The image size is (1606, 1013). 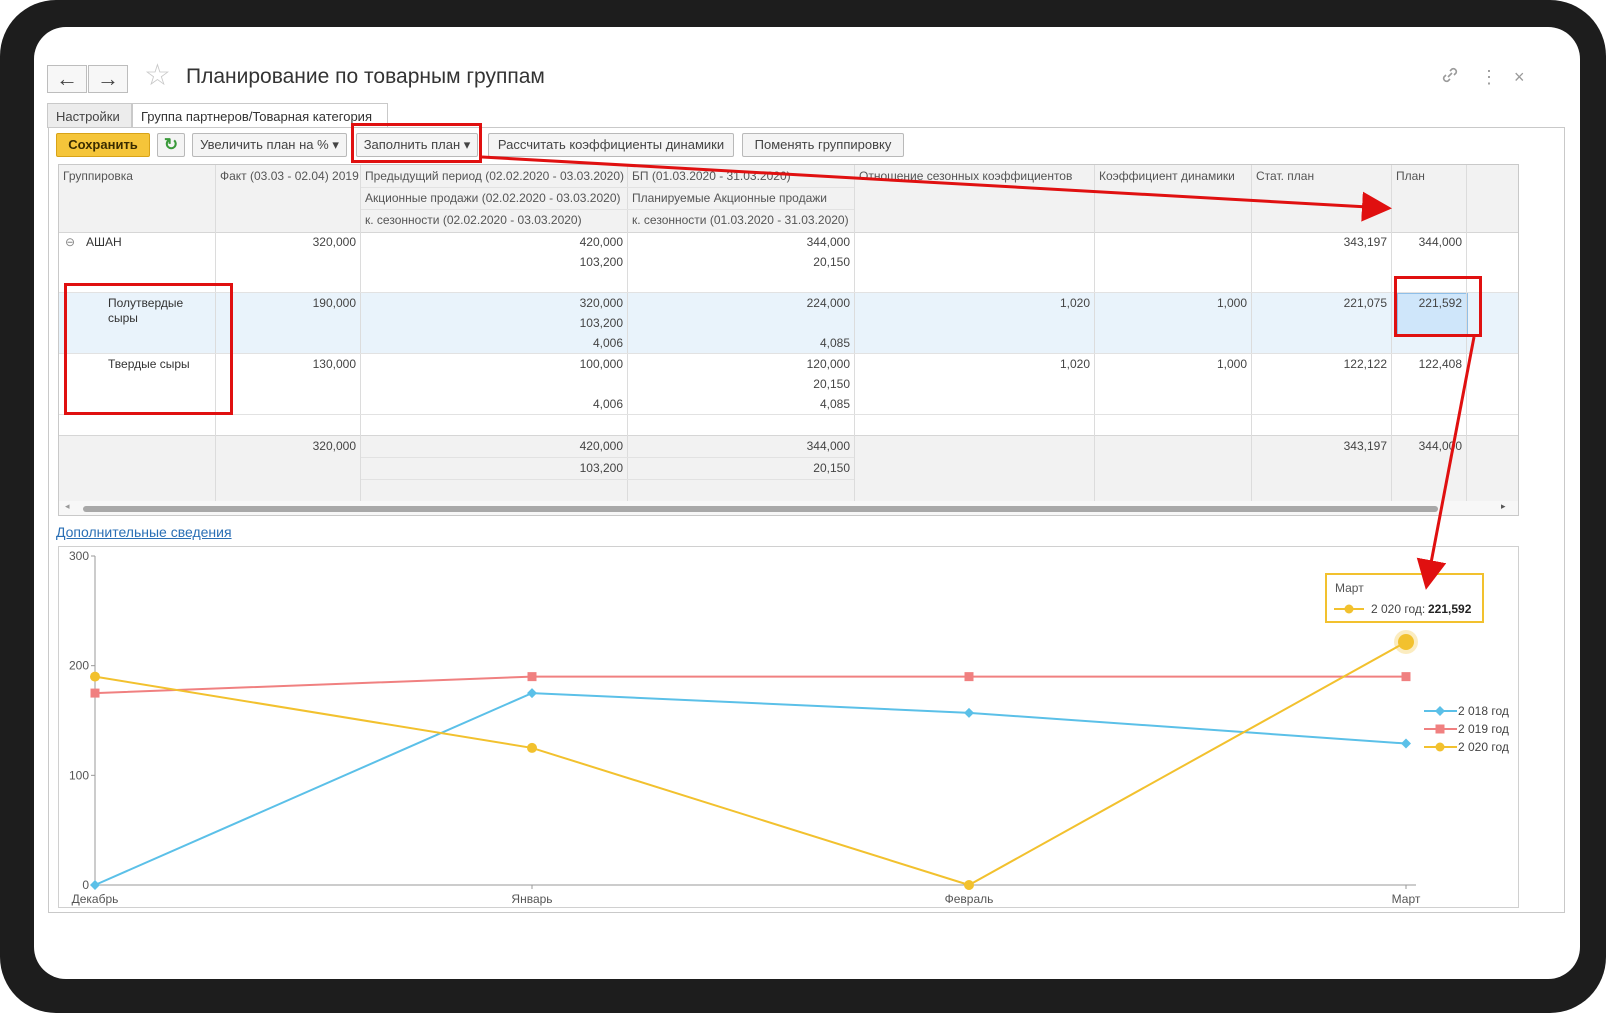 What do you see at coordinates (89, 115) in the screenshot?
I see `tab-settings: Настройки` at bounding box center [89, 115].